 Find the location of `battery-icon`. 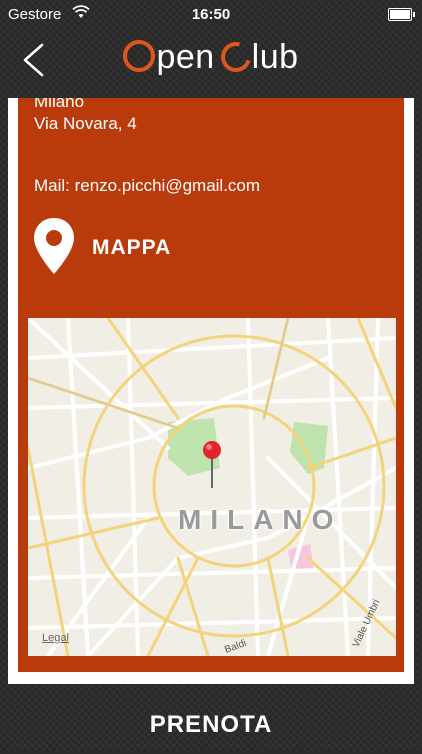

battery-icon is located at coordinates (401, 14).